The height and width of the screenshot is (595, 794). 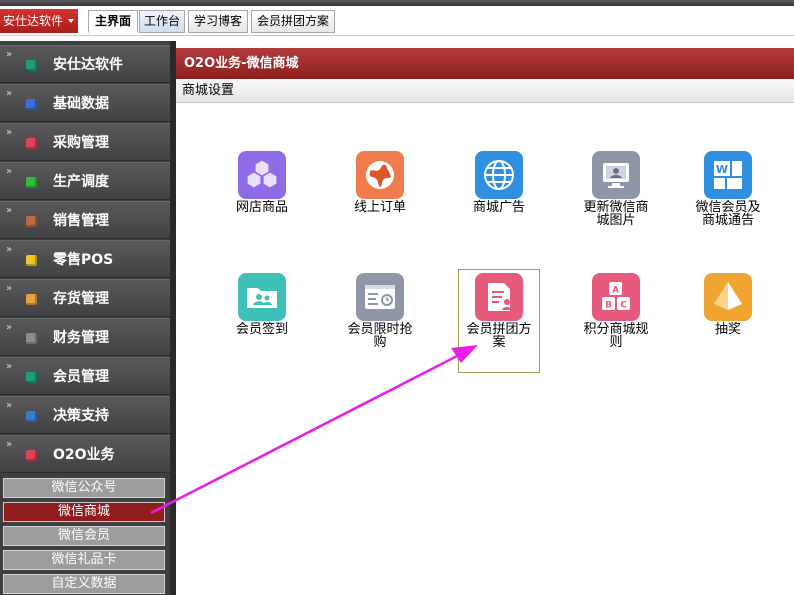 I want to click on subitem-label: 微信商城, so click(x=83, y=511).